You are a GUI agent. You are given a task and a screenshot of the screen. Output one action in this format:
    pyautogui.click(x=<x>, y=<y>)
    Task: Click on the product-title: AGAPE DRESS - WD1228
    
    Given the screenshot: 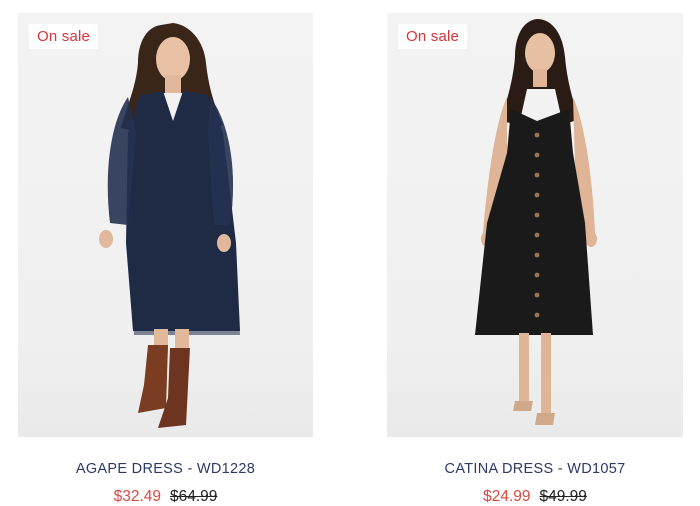 What is the action you would take?
    pyautogui.click(x=165, y=469)
    